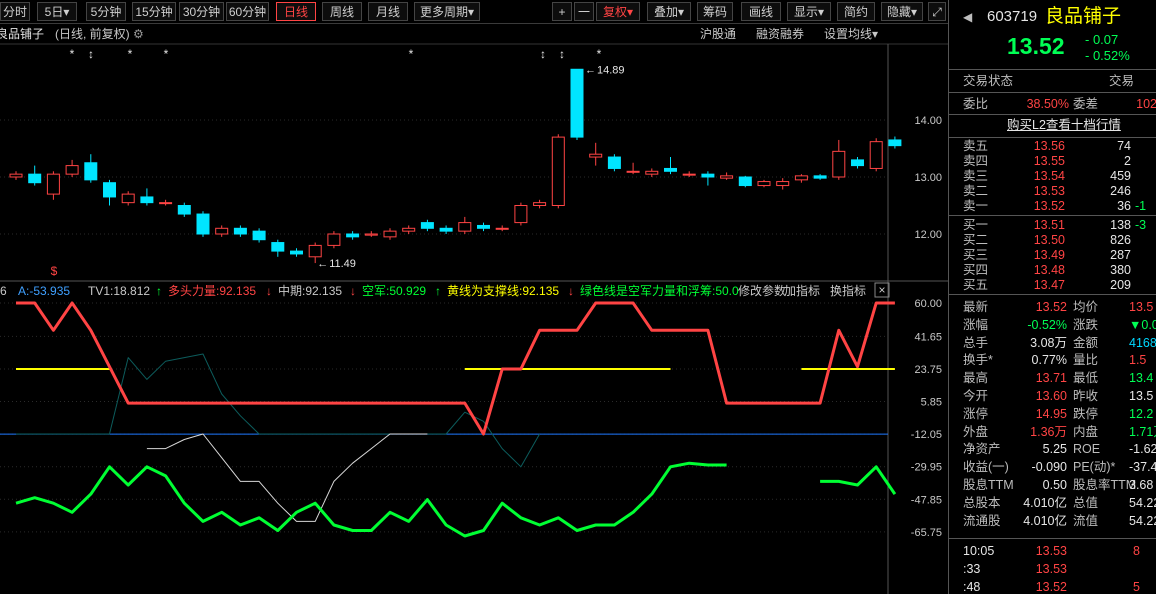  Describe the element at coordinates (986, 467) in the screenshot. I see `stat-label: 收益(一)` at that location.